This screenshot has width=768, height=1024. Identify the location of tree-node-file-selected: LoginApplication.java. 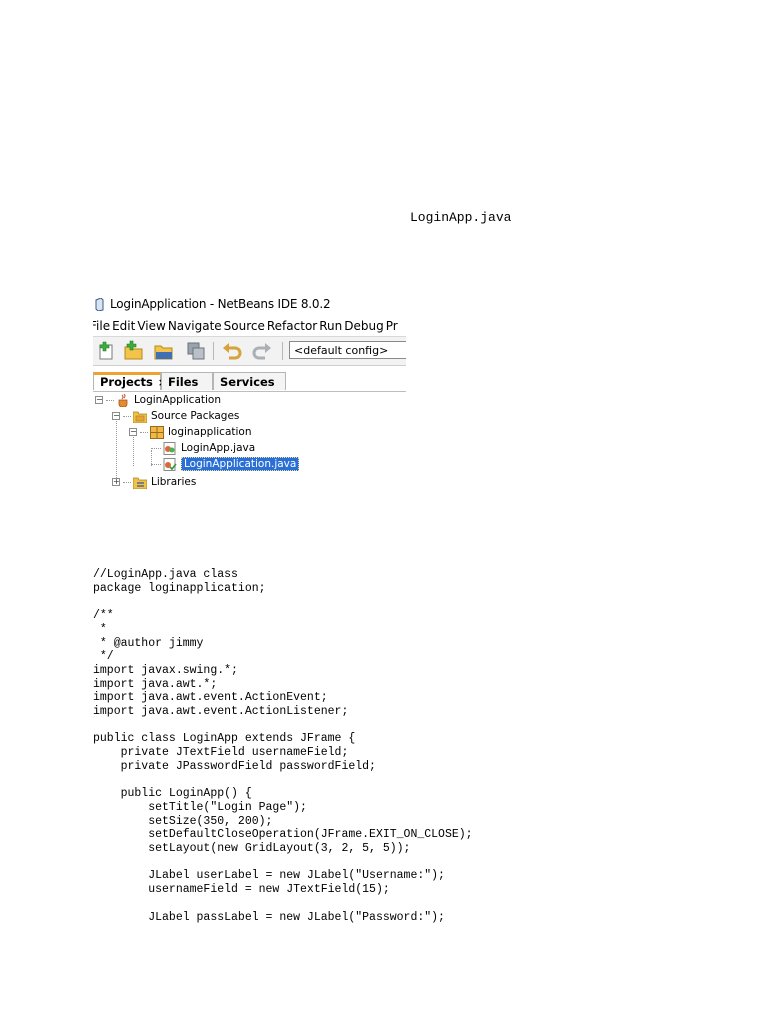
(225, 464).